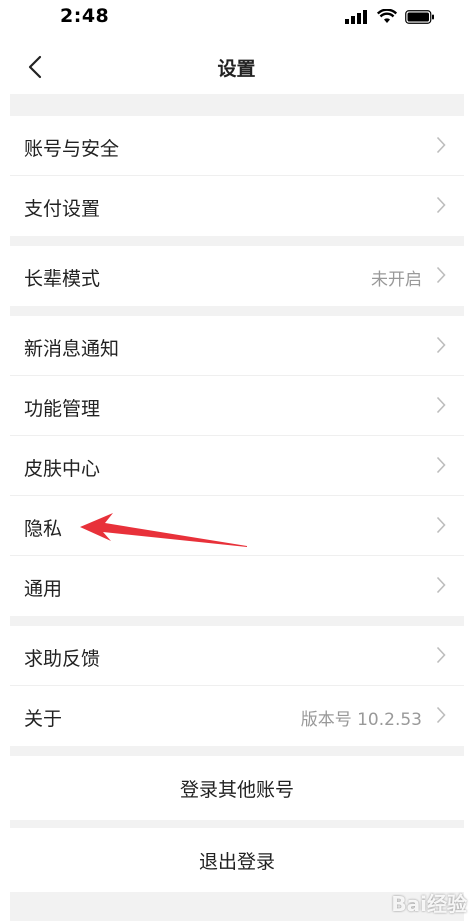 This screenshot has width=473, height=921. Describe the element at coordinates (43, 589) in the screenshot. I see `row-label: 通用` at that location.